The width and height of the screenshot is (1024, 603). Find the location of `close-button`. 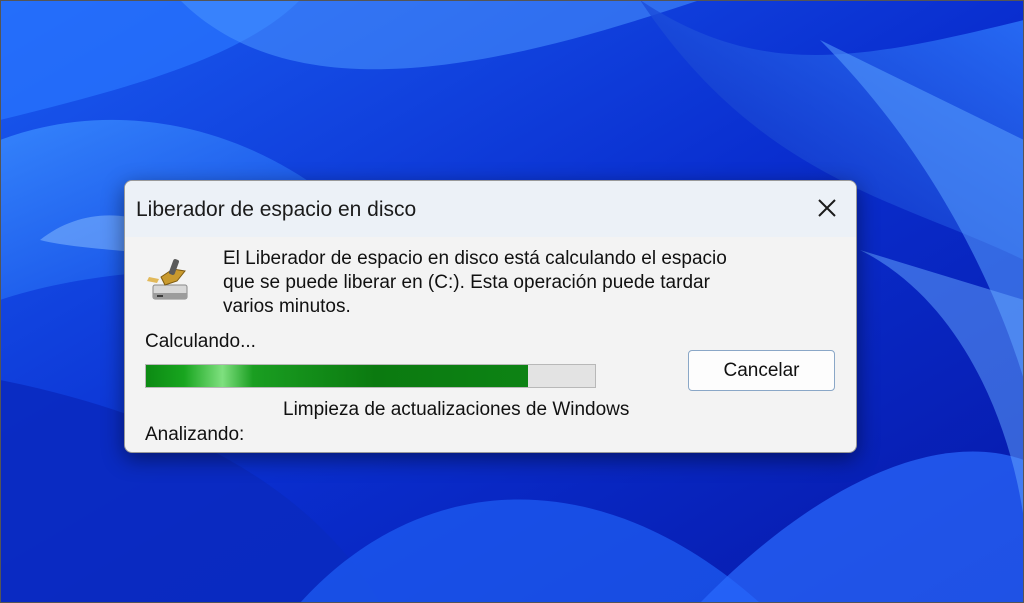

close-button is located at coordinates (827, 208).